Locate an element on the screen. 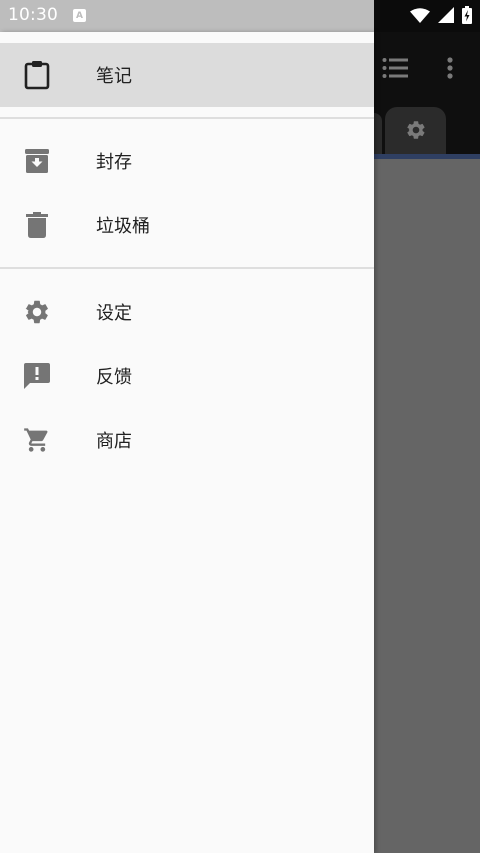 This screenshot has height=853, width=480. archive-icon is located at coordinates (37, 161).